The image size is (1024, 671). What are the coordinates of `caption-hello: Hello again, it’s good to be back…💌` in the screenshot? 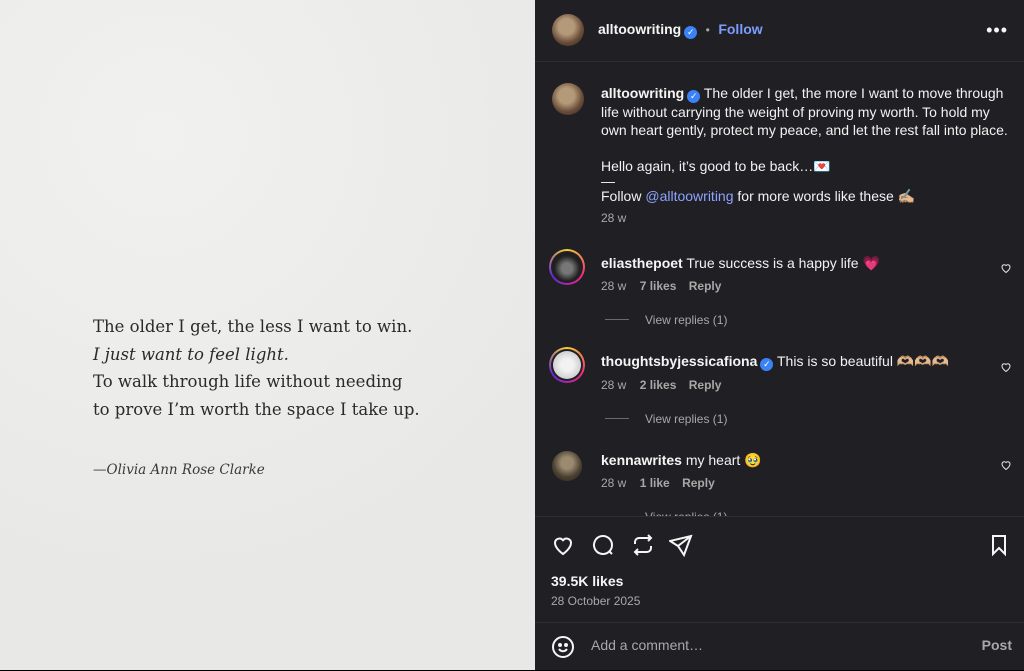 It's located at (716, 166).